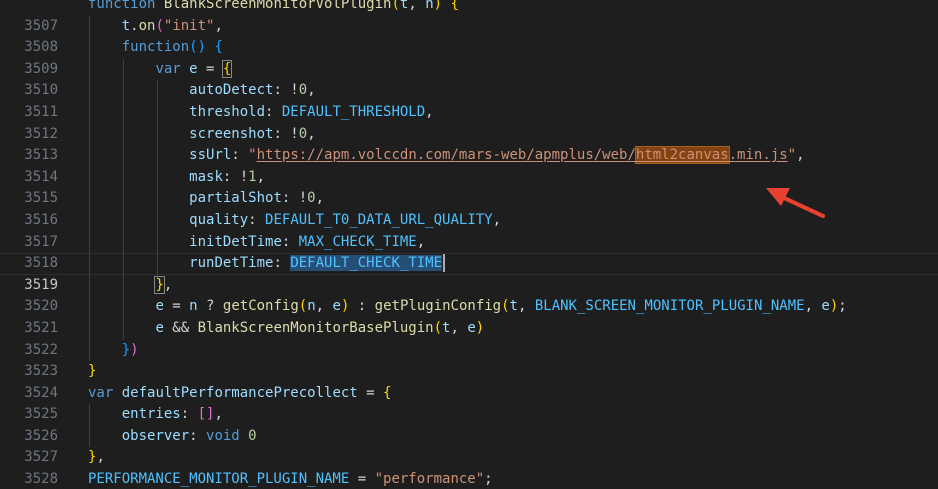 The width and height of the screenshot is (938, 489). What do you see at coordinates (235, 198) in the screenshot?
I see `property: partialShot` at bounding box center [235, 198].